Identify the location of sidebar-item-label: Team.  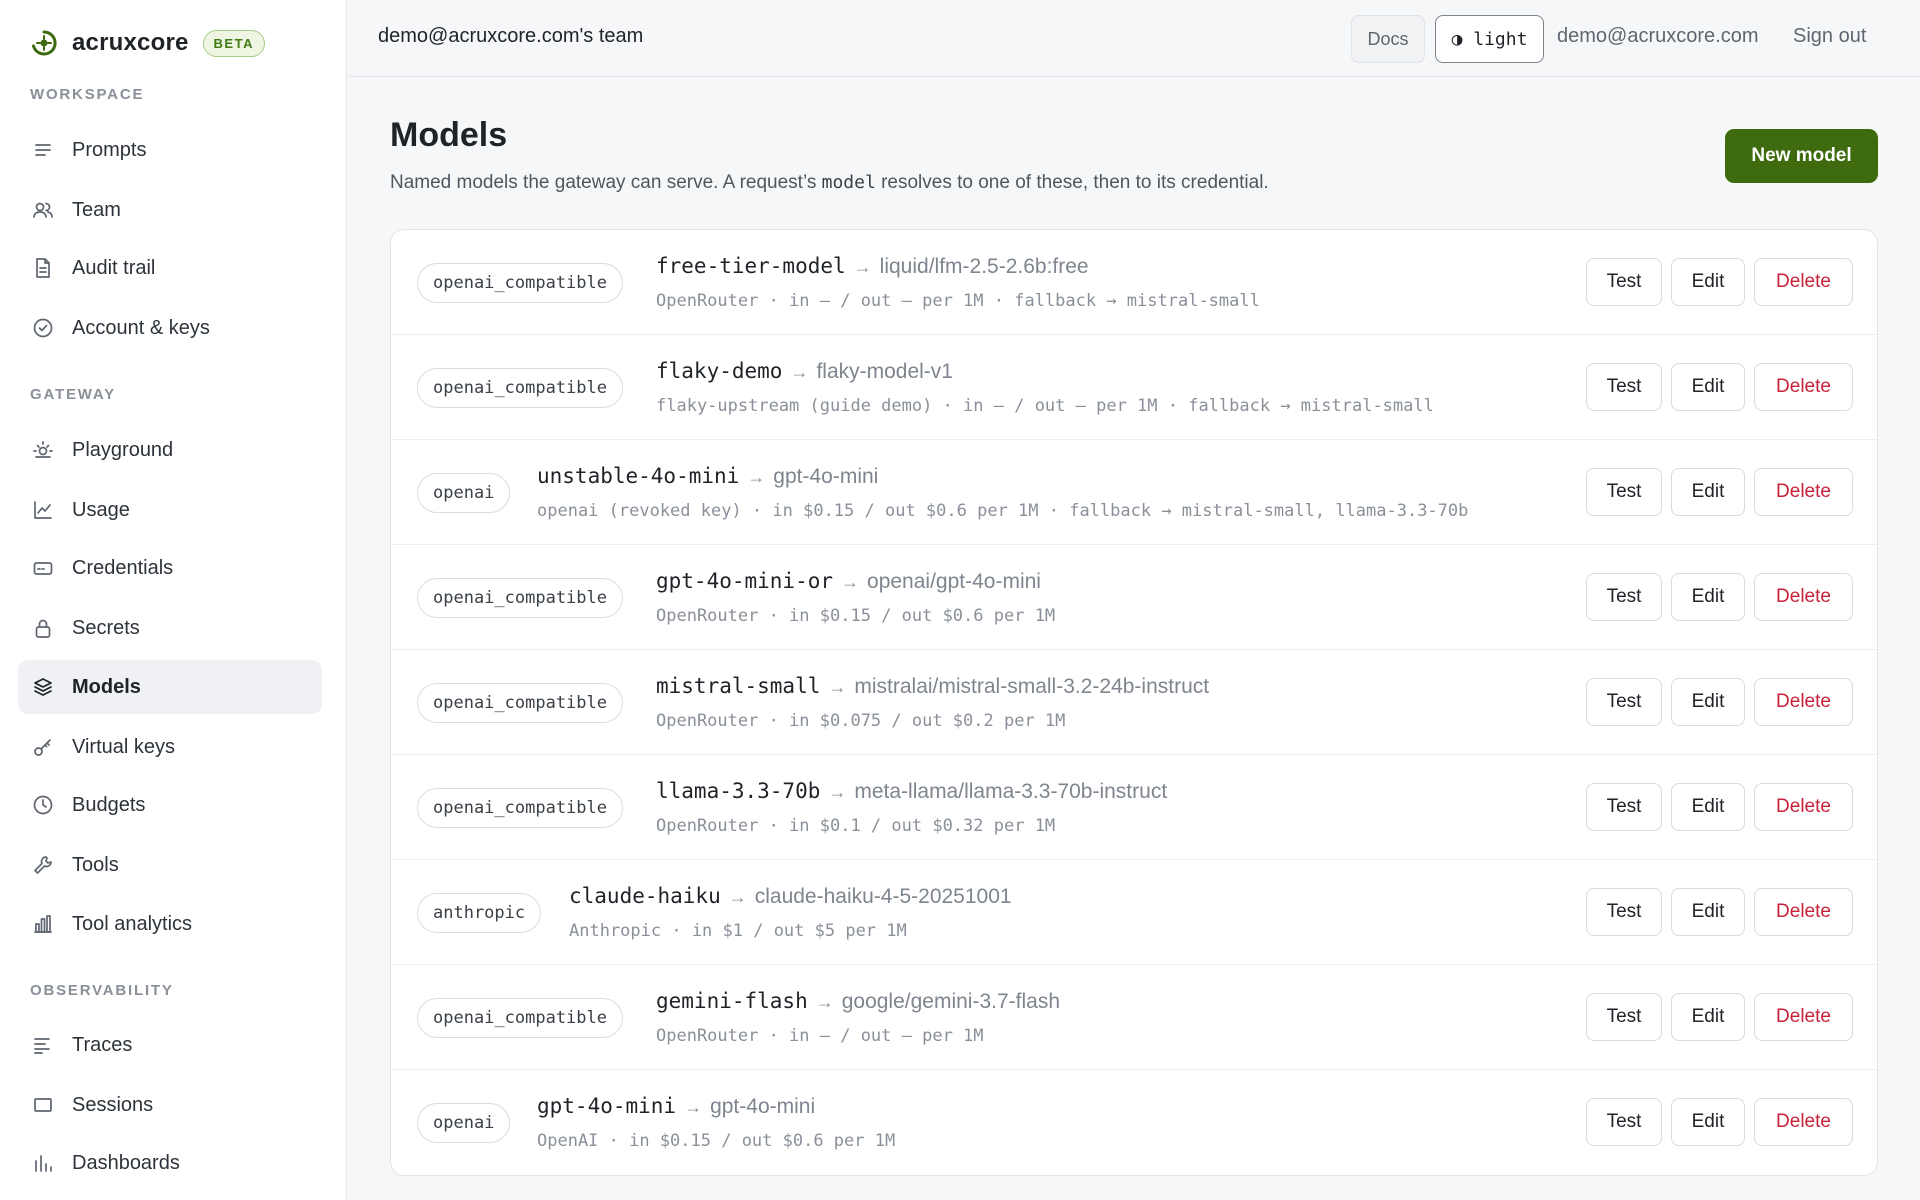
(96, 209).